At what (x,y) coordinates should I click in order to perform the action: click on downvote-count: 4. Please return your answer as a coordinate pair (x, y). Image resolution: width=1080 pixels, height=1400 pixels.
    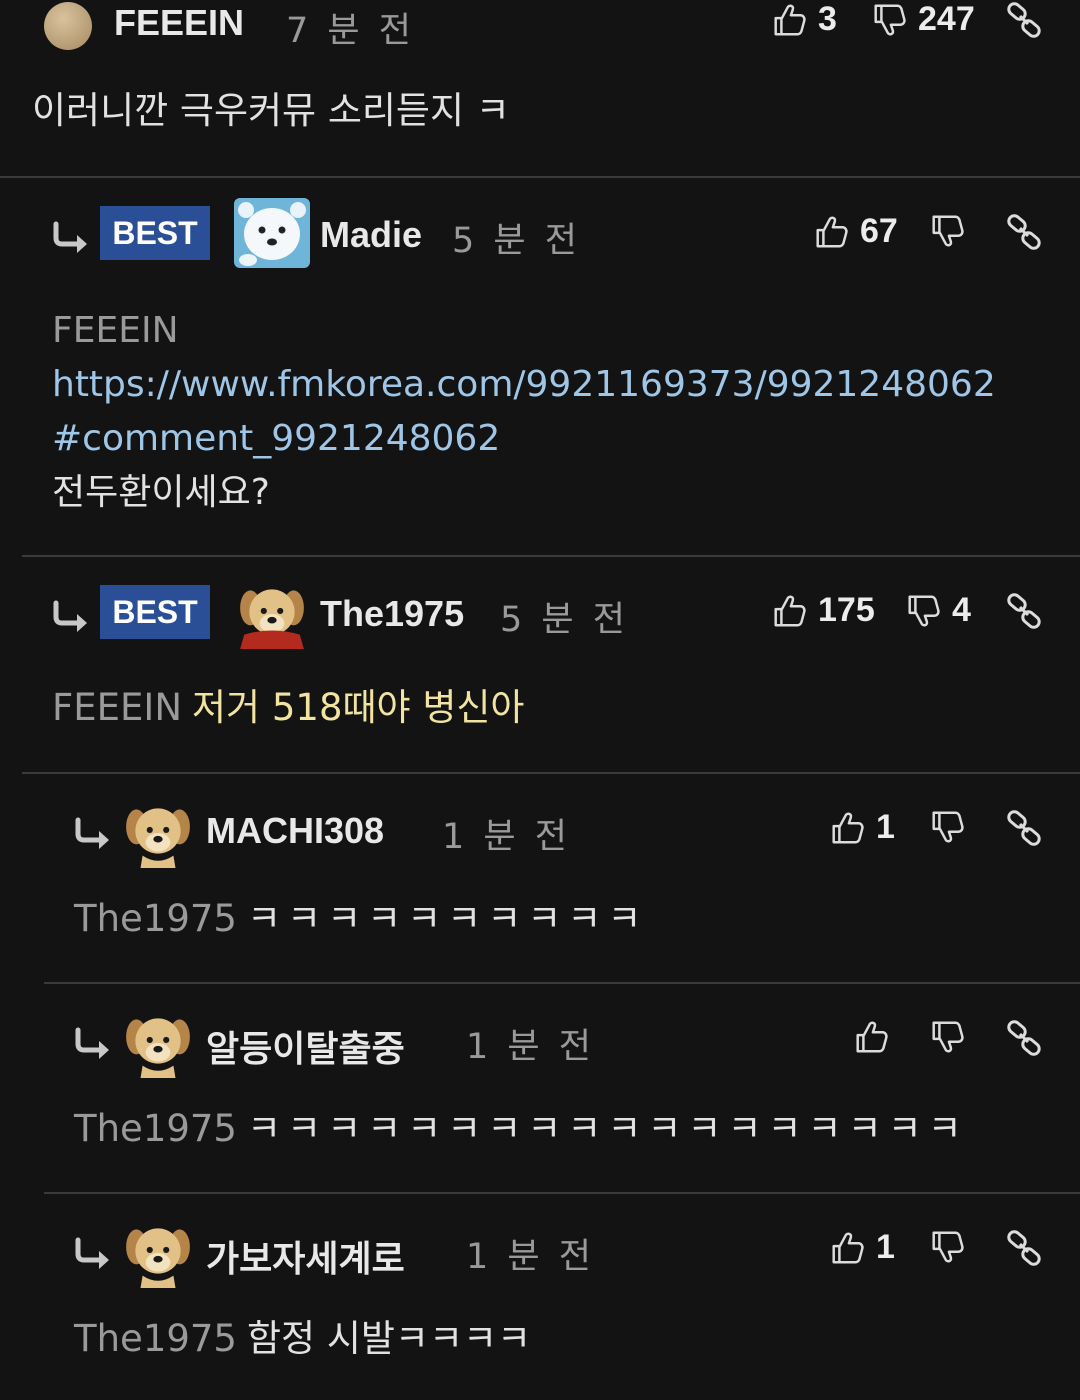
    Looking at the image, I should click on (961, 610).